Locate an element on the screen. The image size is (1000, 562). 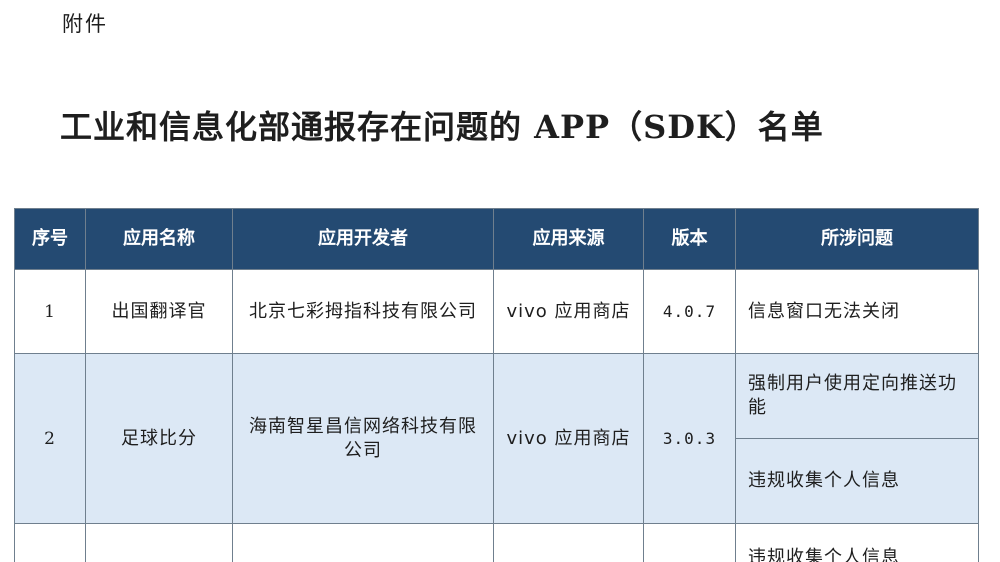
cell-app-name: 出国翻译官 is located at coordinates (159, 311).